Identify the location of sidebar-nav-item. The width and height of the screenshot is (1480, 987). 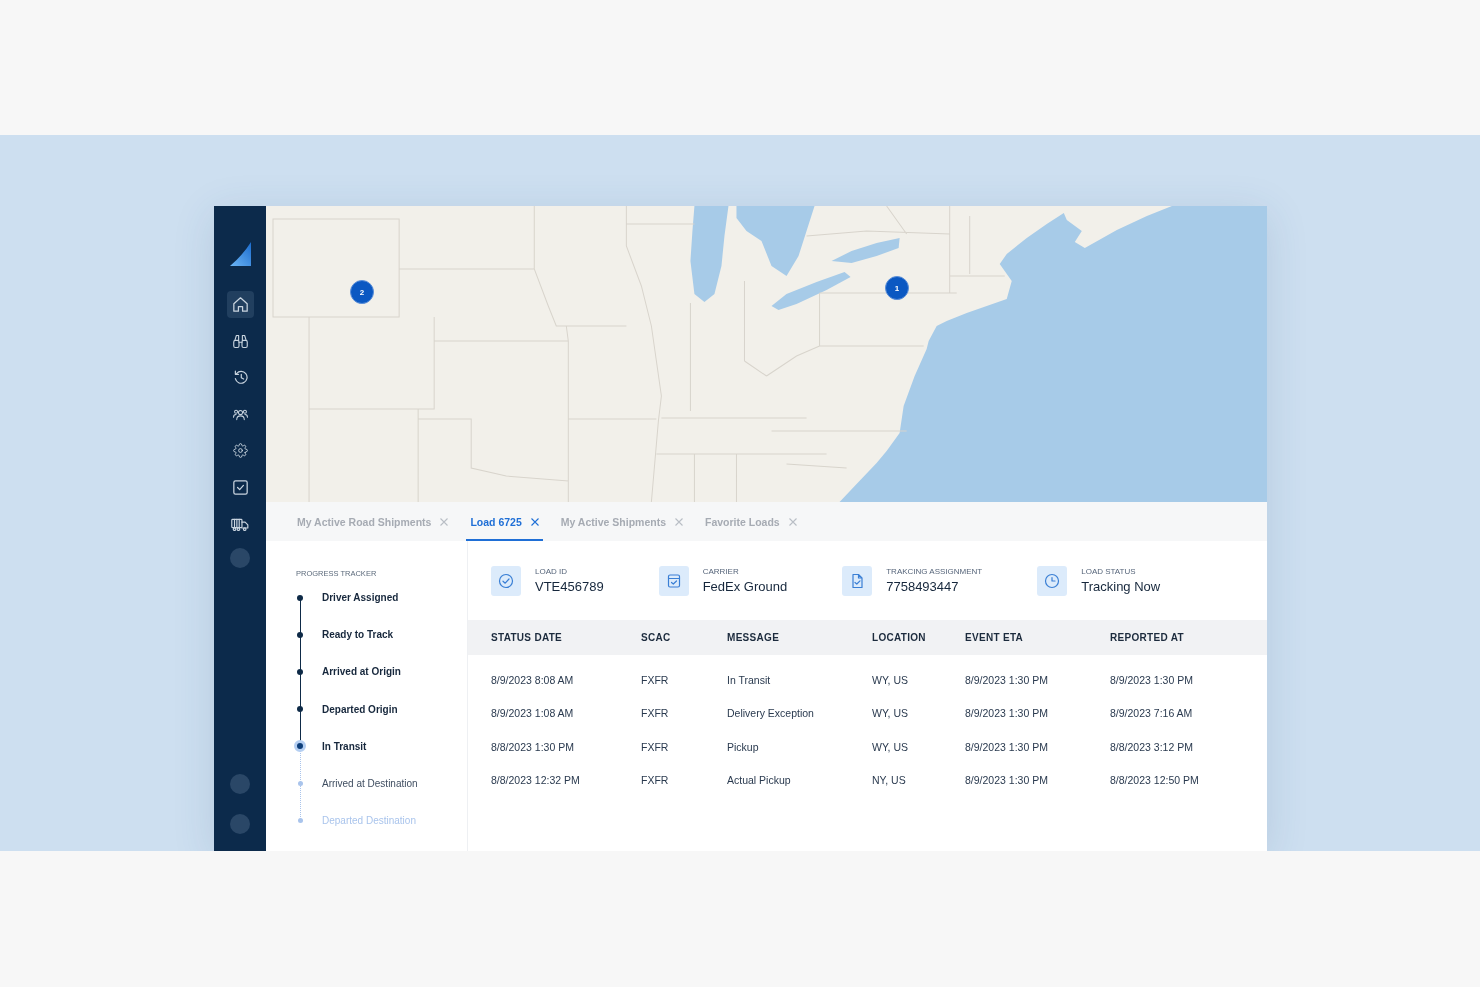
(240, 304).